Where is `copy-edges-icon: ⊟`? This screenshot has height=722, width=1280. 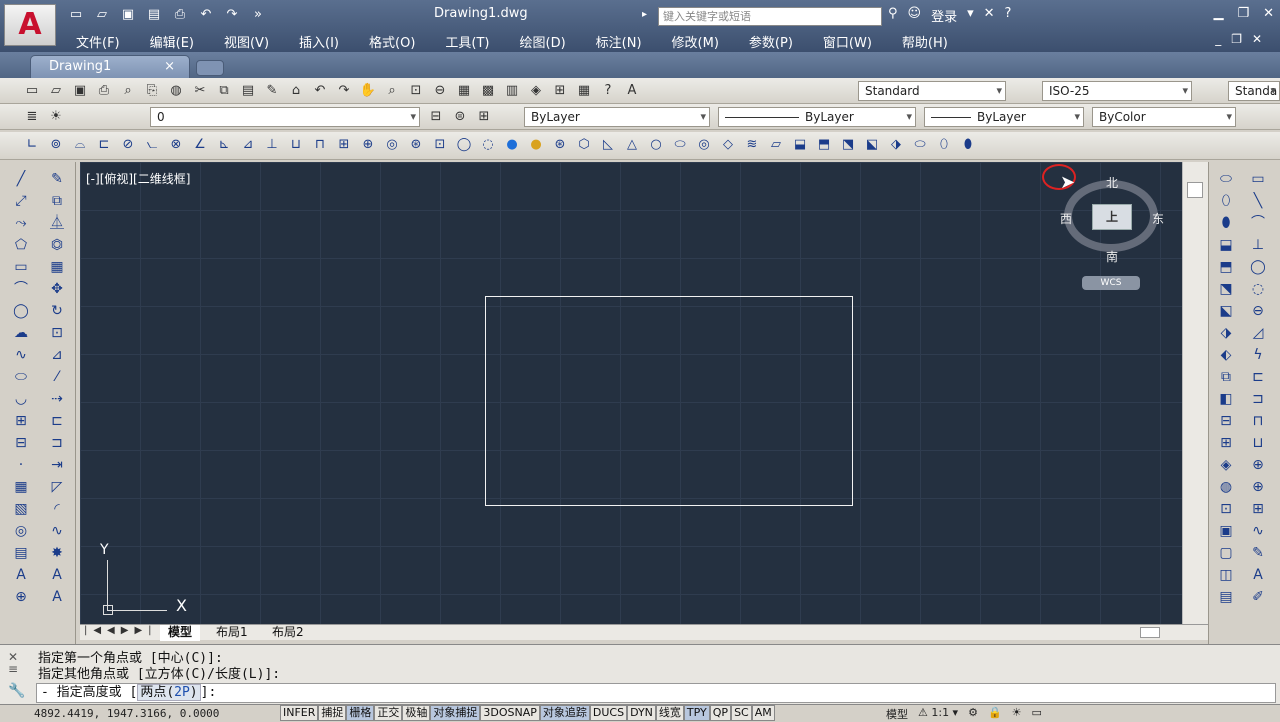
copy-edges-icon: ⊟ is located at coordinates (1226, 421).